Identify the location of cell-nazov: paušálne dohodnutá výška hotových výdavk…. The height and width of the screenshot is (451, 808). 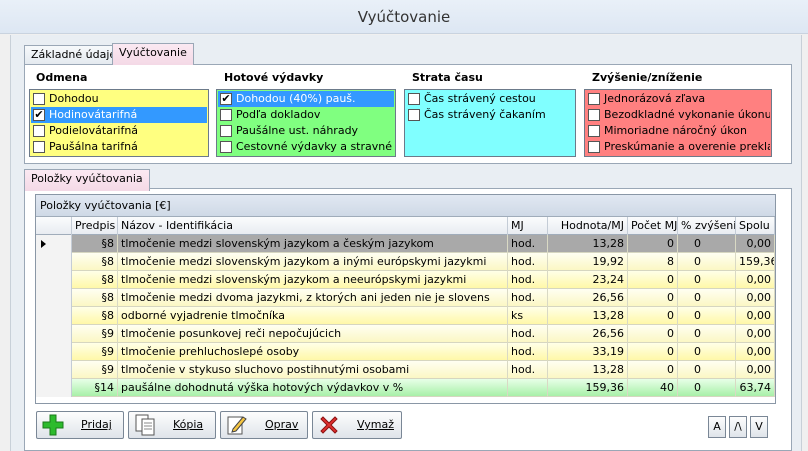
(313, 388).